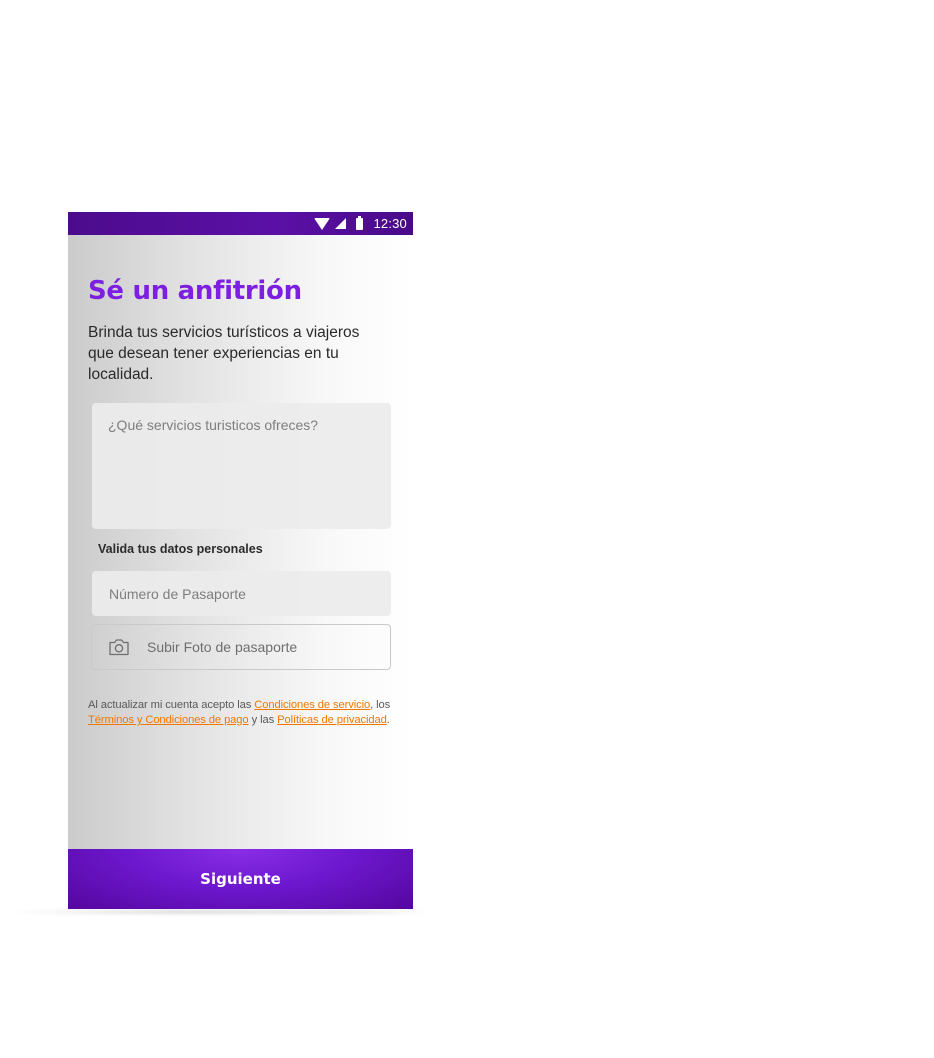  I want to click on page-title: Sé un anfitrión, so click(195, 291).